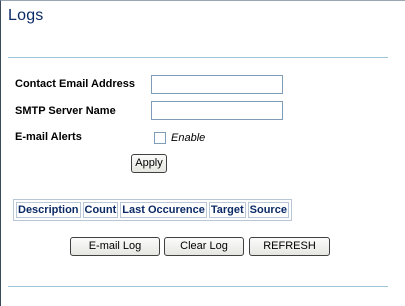 The height and width of the screenshot is (306, 405). I want to click on col-source: Source, so click(268, 210).